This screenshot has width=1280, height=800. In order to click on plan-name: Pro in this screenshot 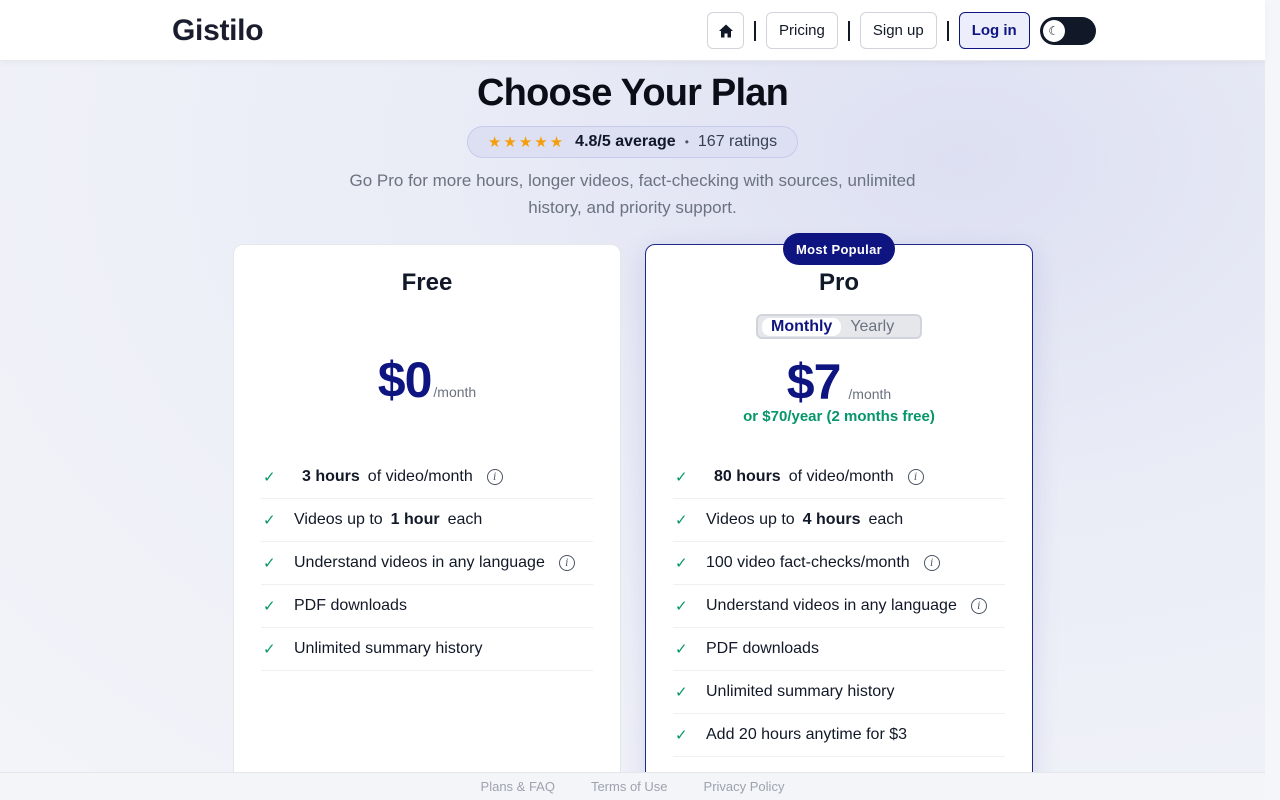, I will do `click(838, 282)`.